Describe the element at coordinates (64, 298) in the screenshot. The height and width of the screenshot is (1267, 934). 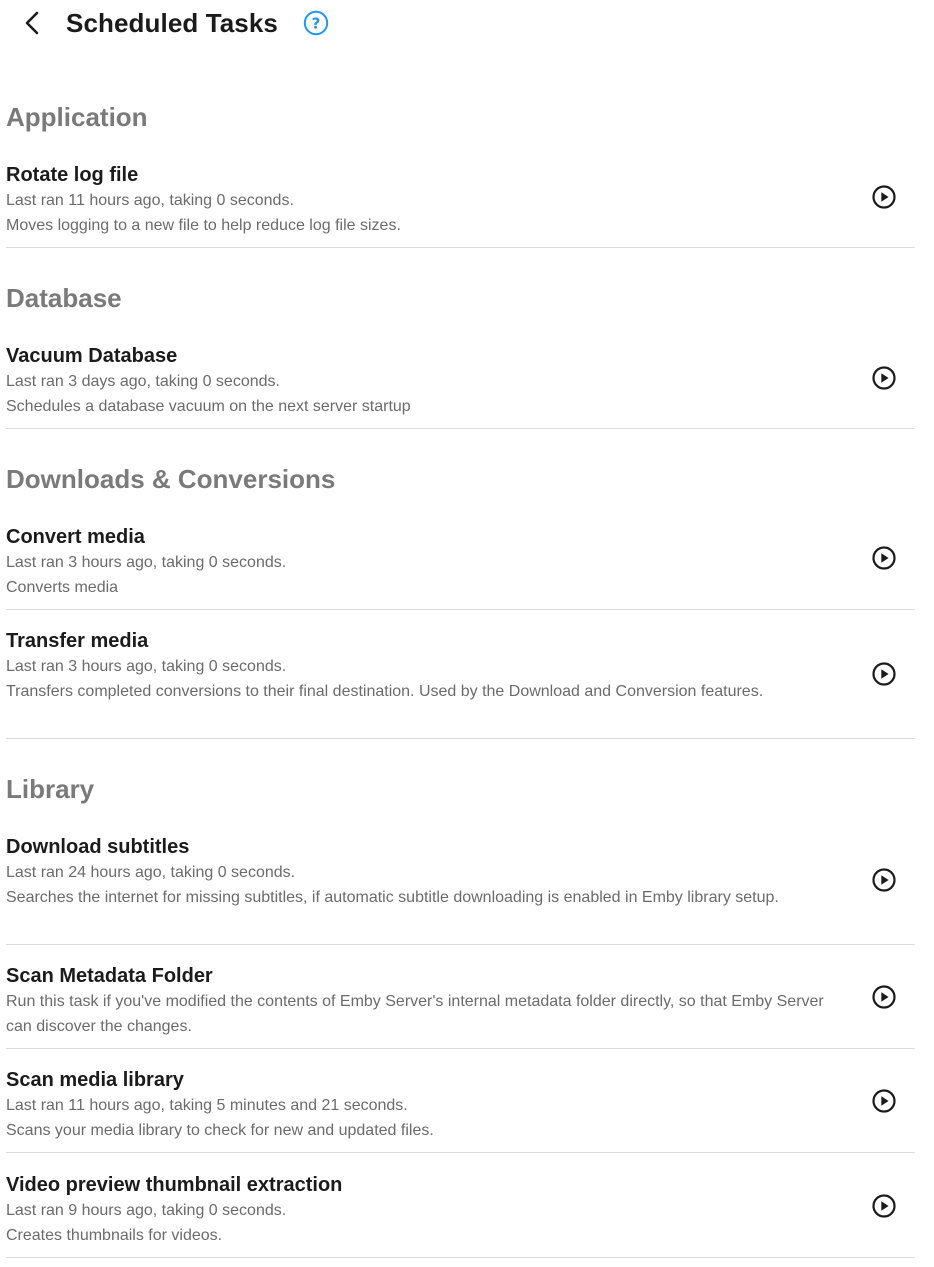
I see `section-title-database: Database` at that location.